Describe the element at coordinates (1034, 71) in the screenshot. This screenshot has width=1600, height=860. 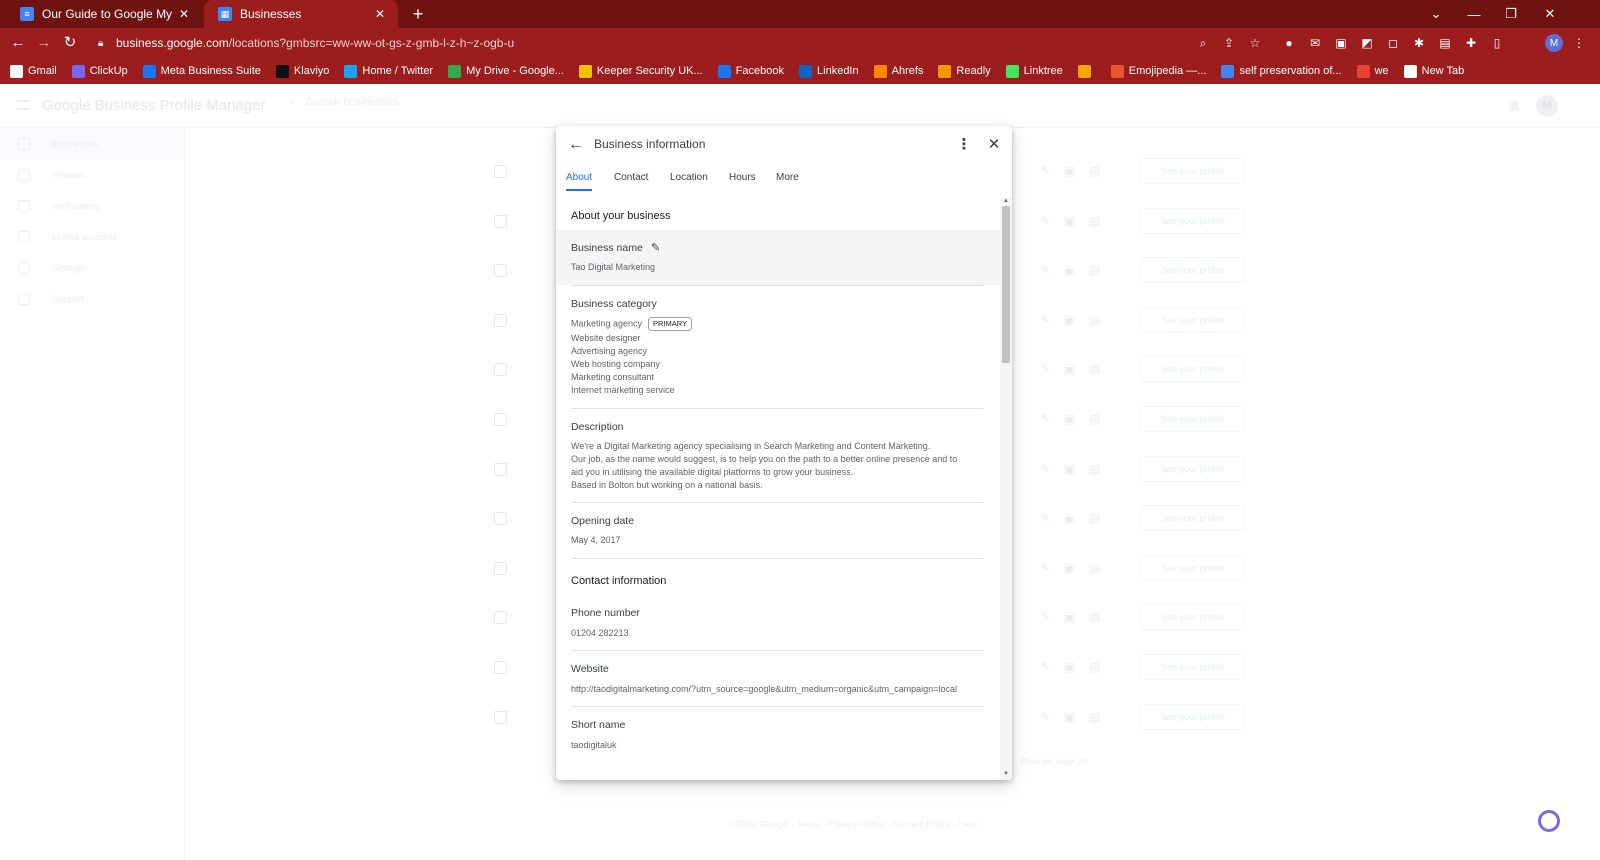
I see `bookmark-item: Linktree` at that location.